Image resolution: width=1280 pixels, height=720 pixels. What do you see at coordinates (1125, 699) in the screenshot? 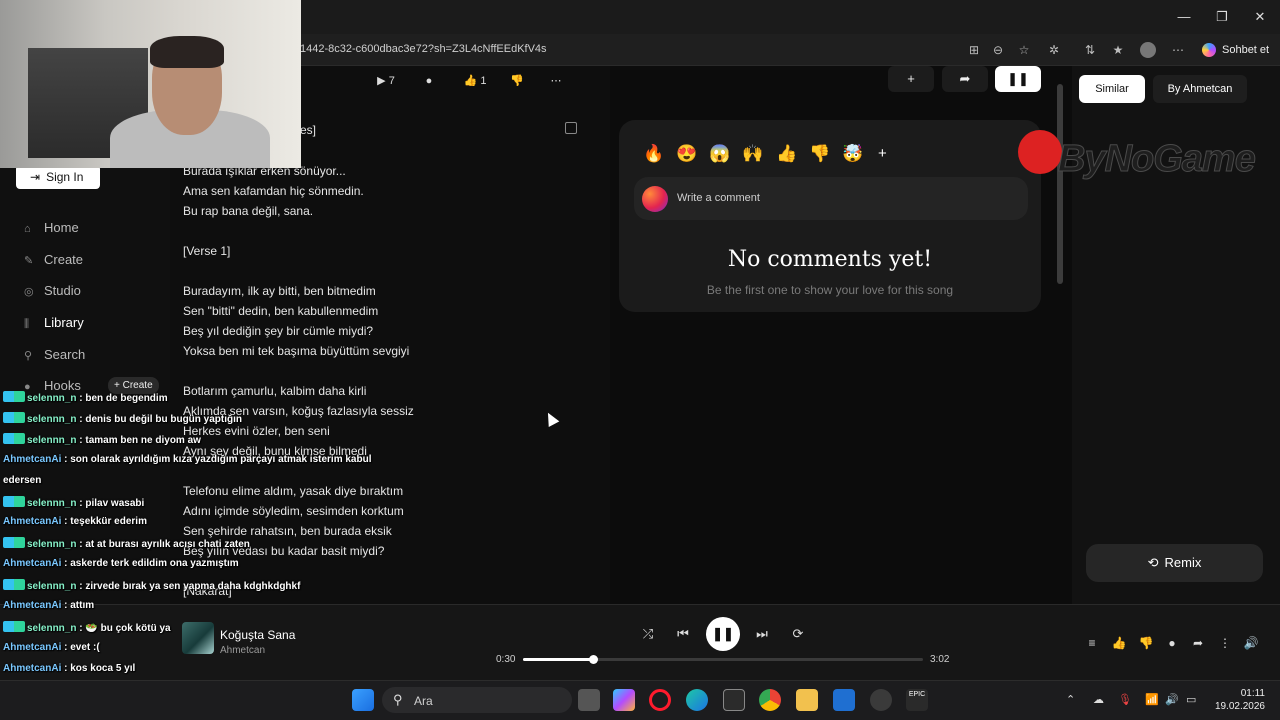
I see `microphone-icon: 🎙` at bounding box center [1125, 699].